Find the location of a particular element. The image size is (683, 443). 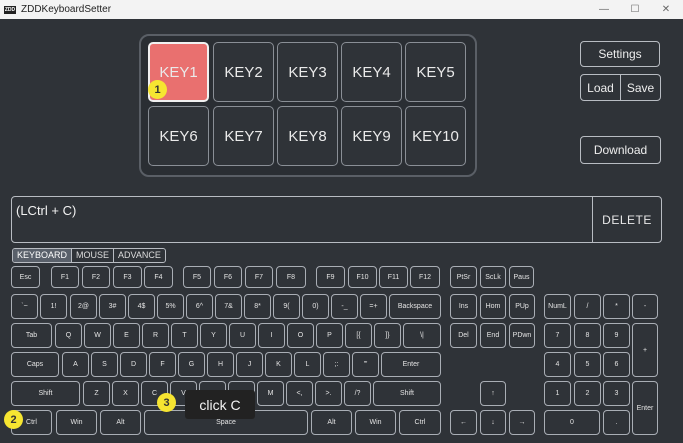

key-k: K is located at coordinates (278, 364).